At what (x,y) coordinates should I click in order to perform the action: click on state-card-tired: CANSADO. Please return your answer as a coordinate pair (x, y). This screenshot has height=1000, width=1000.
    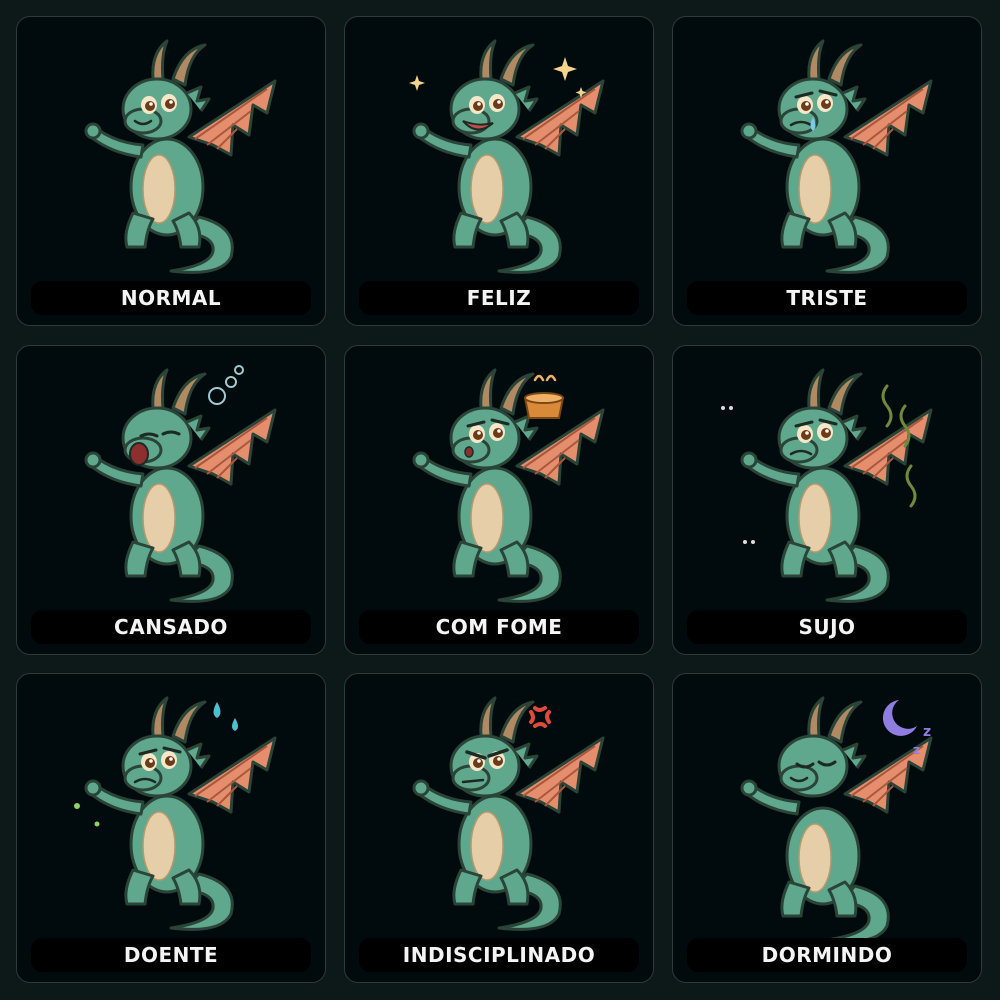
    Looking at the image, I should click on (171, 500).